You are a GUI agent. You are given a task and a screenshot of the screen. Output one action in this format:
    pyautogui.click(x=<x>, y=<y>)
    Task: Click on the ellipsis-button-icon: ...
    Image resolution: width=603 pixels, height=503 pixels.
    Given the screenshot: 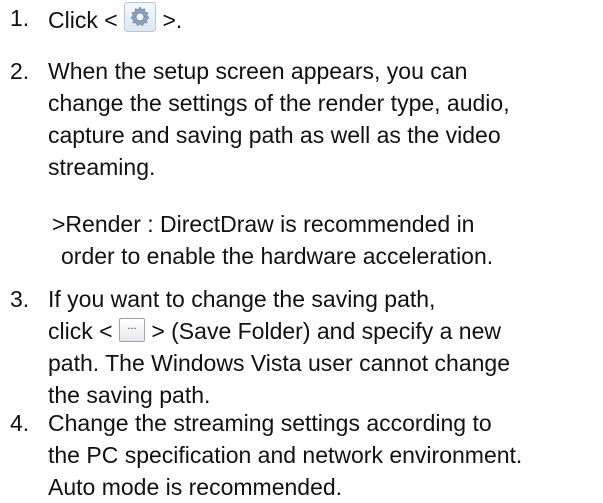 What is the action you would take?
    pyautogui.click(x=131, y=330)
    